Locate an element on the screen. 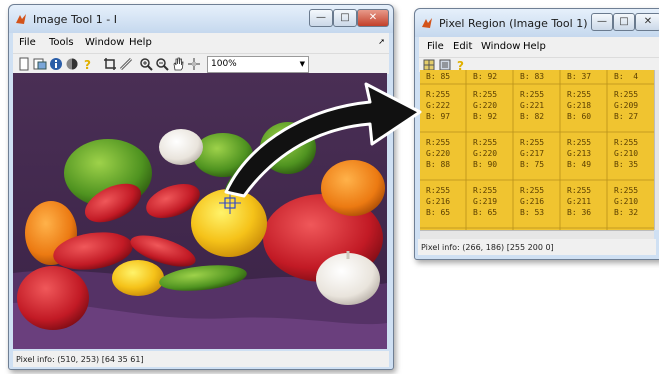 The image size is (659, 374). callout-arrow-icon is located at coordinates (323, 140).